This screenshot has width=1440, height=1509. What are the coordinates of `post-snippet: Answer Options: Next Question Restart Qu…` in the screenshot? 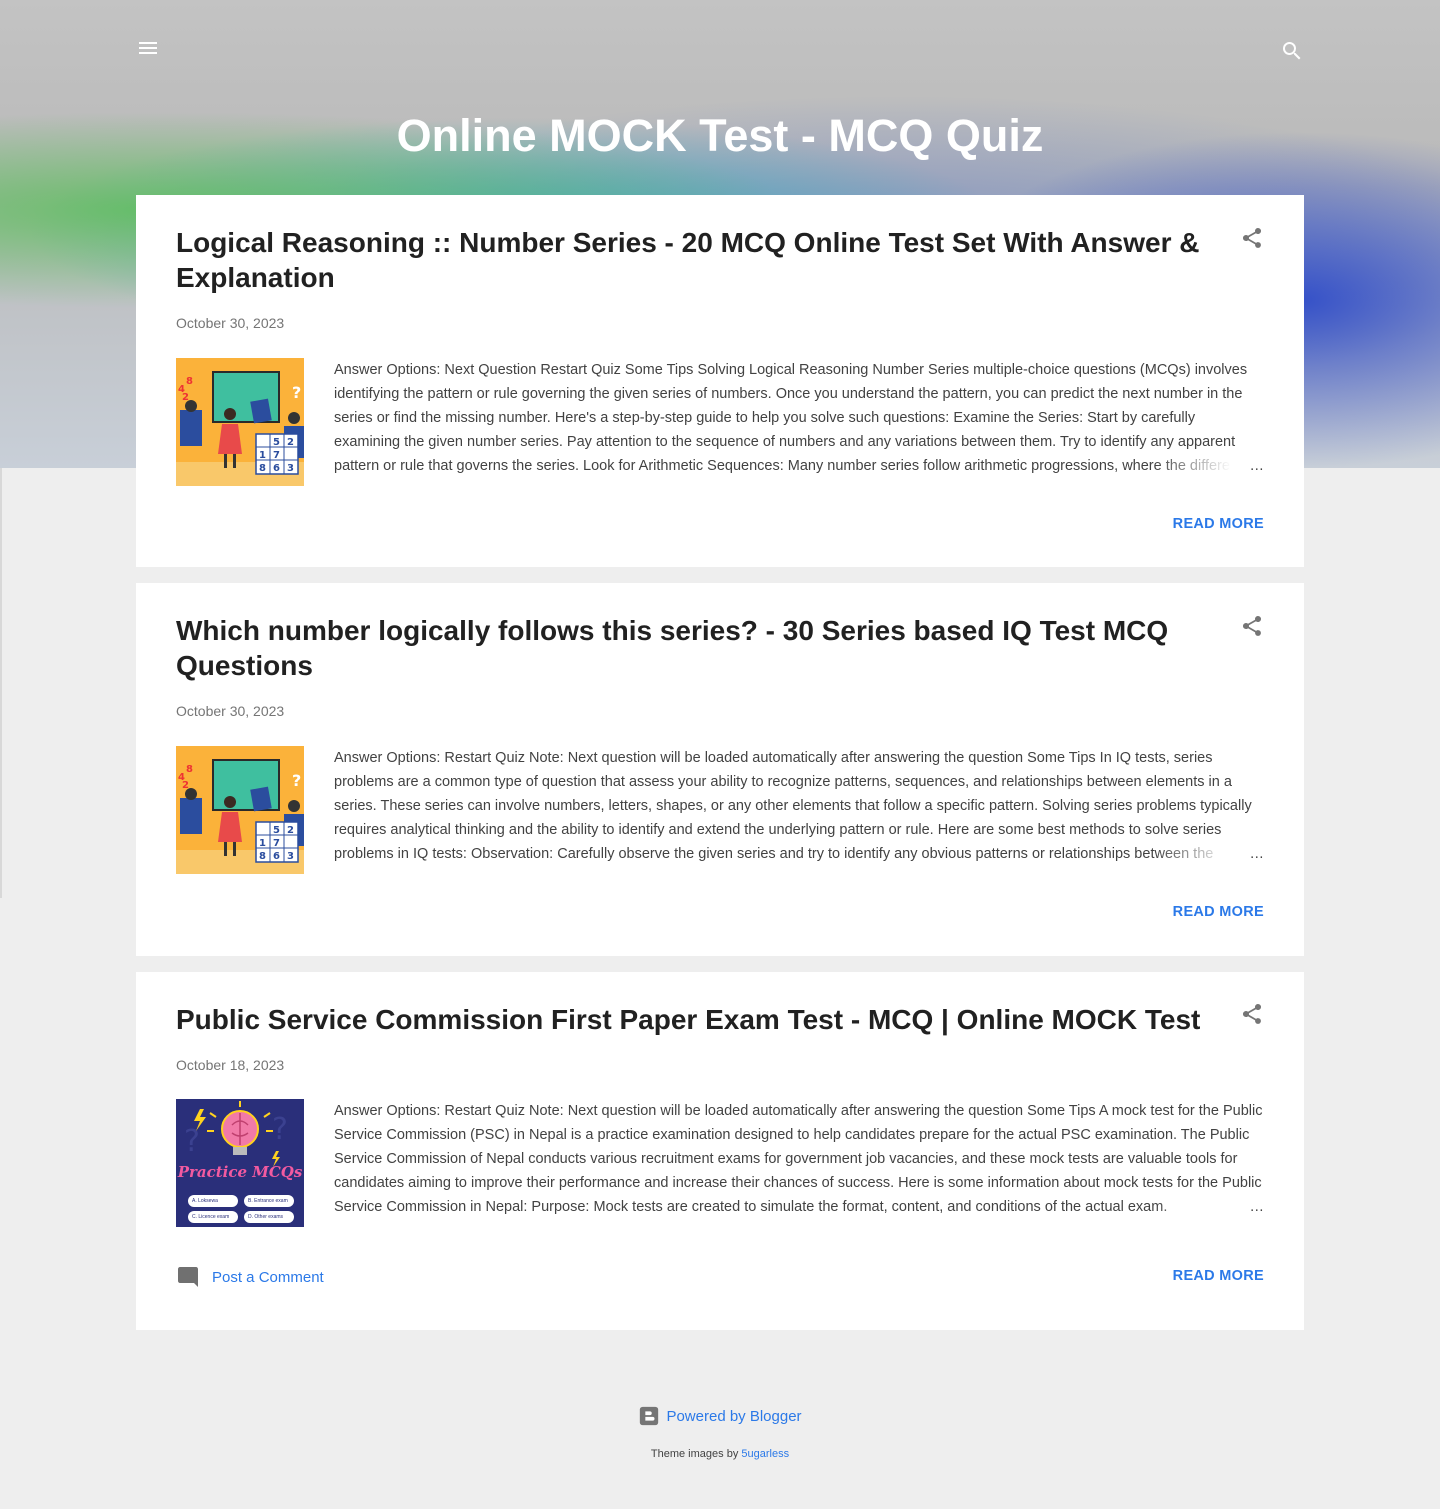 It's located at (799, 418).